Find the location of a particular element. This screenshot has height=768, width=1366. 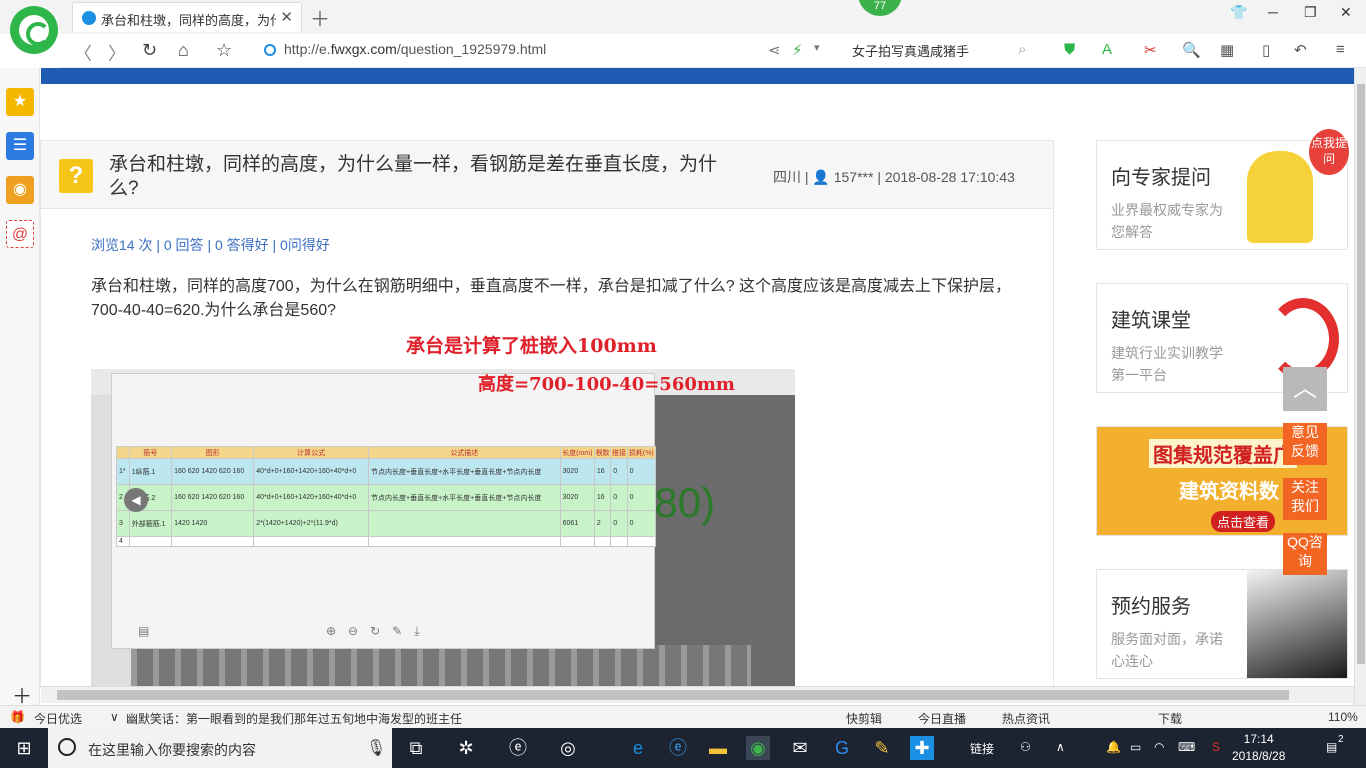

ad-subtitle: 服务面对面，承诺心连心 is located at coordinates (1167, 650).